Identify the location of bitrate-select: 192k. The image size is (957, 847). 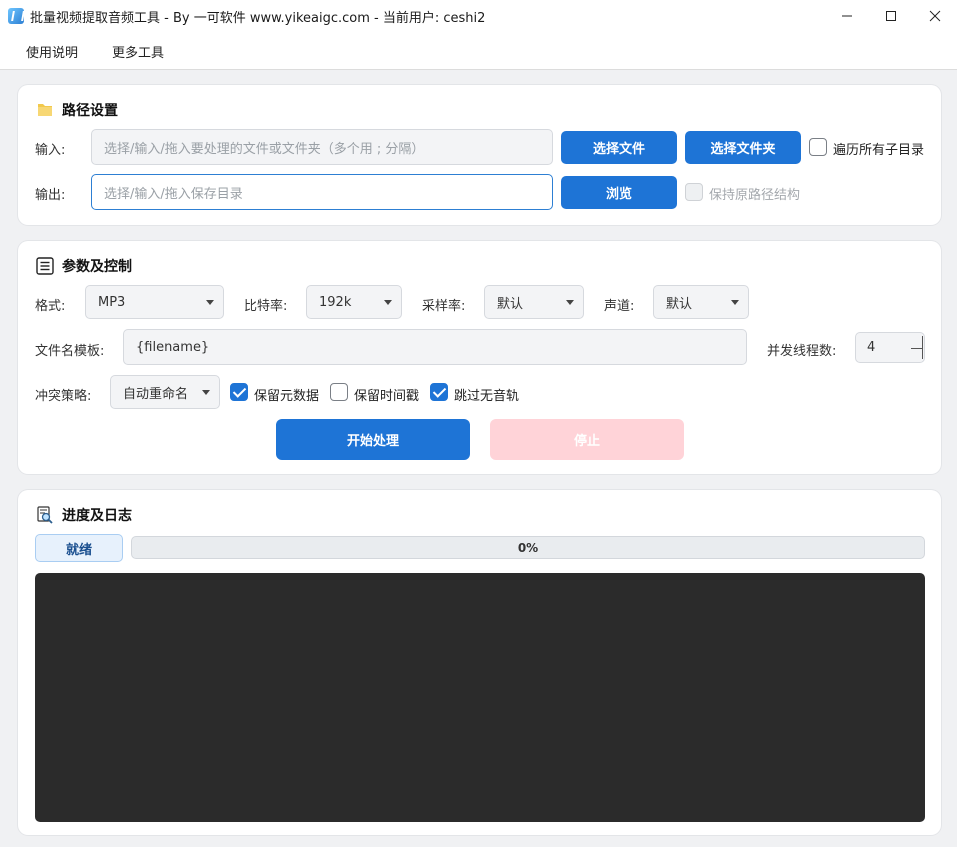
(354, 302).